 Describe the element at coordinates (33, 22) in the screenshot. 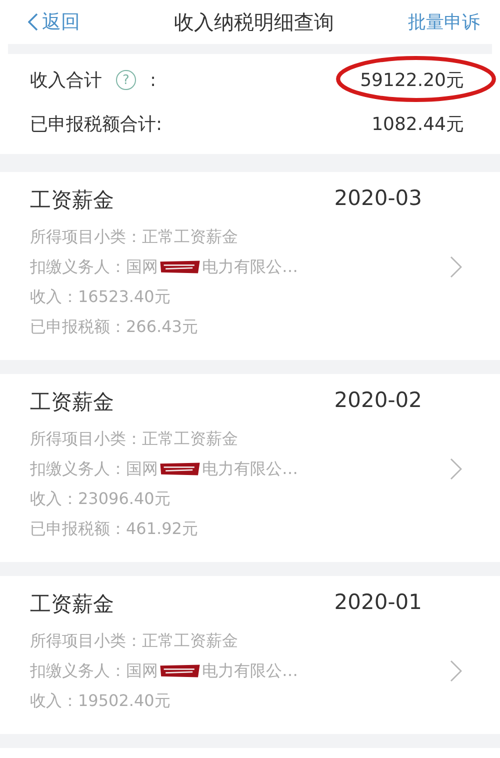

I see `back-icon` at that location.